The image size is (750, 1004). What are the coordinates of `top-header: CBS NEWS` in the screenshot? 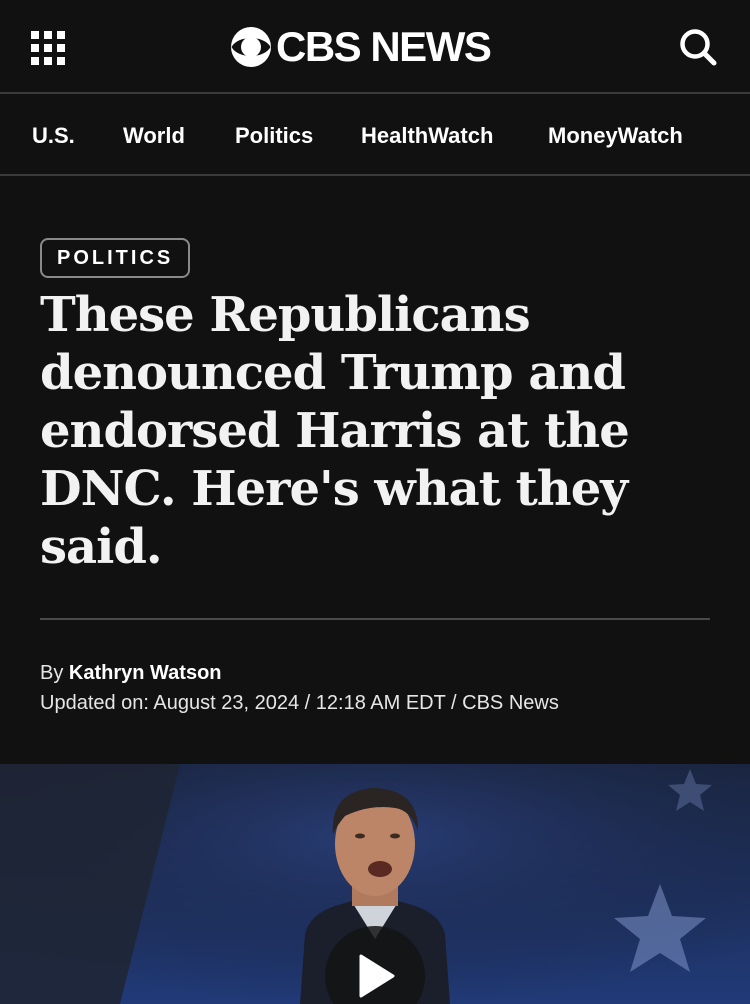 It's located at (375, 47).